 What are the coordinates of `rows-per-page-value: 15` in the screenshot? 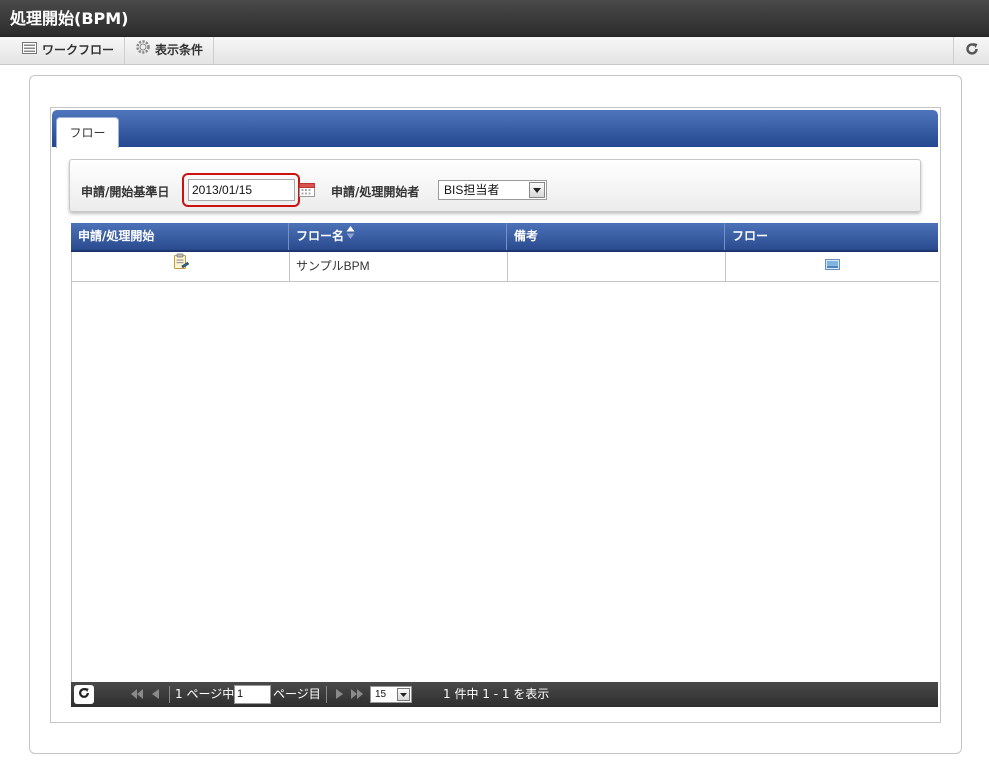 It's located at (381, 694).